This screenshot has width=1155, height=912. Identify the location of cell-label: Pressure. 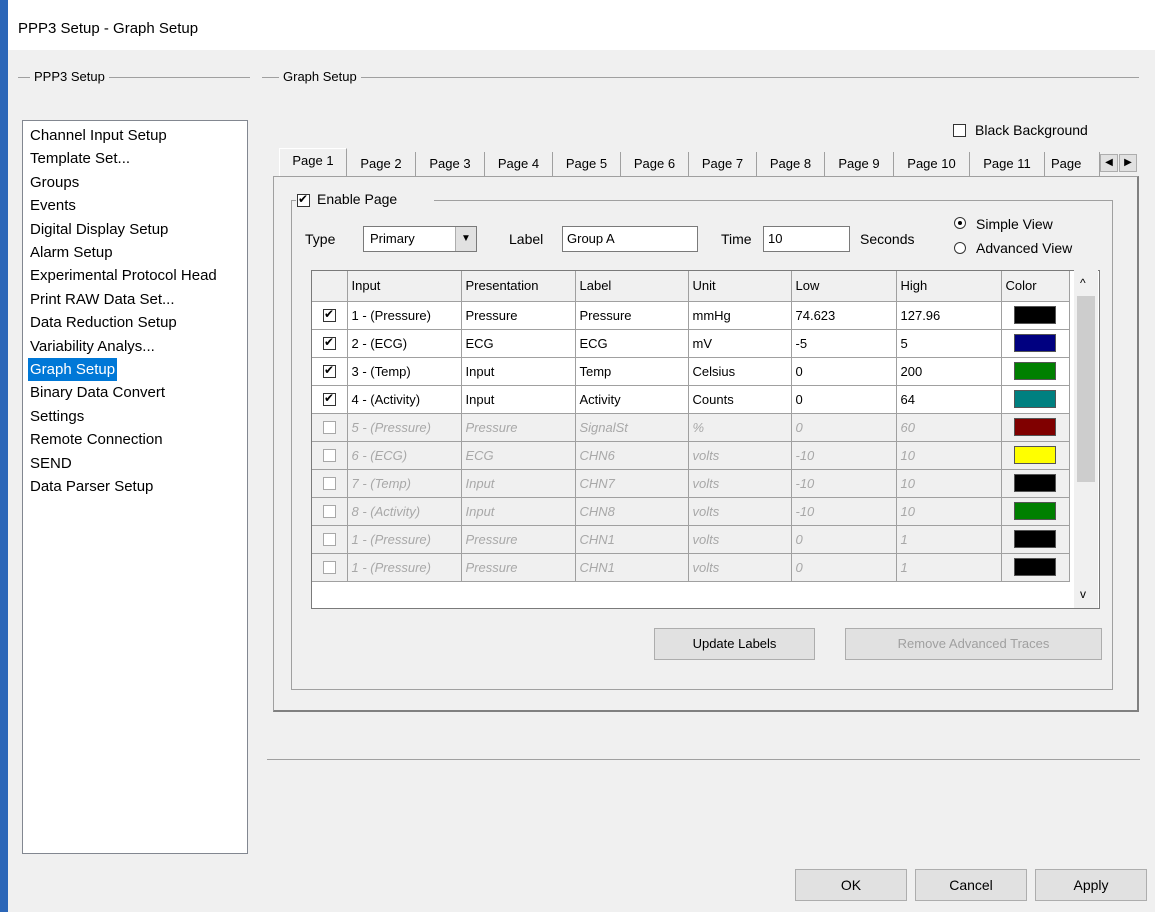
(632, 315).